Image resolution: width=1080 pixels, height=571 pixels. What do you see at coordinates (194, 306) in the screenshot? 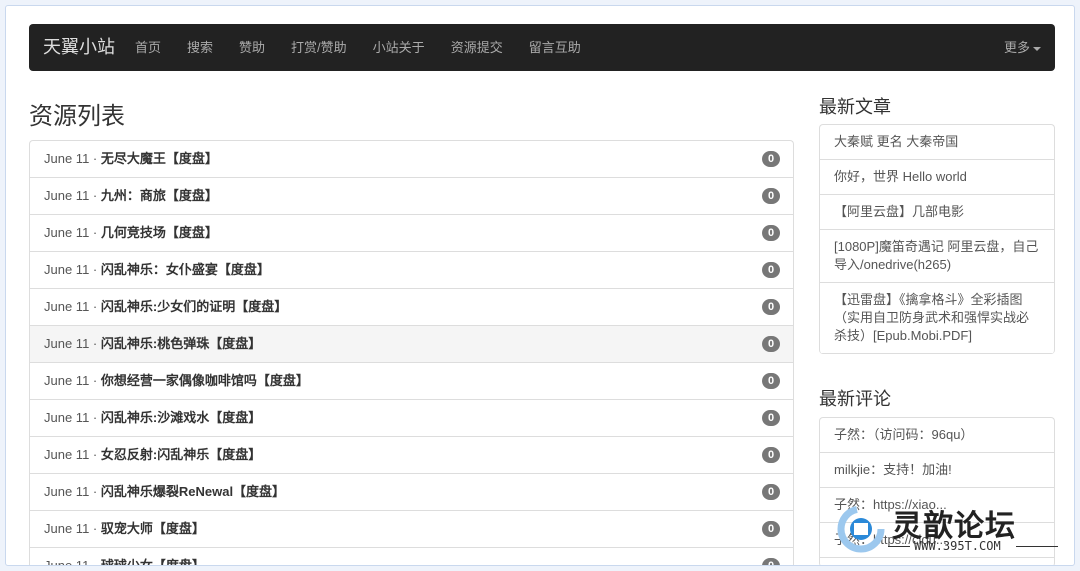
I see `item-title: 闪乱神乐:少女们的证明【度盘】` at bounding box center [194, 306].